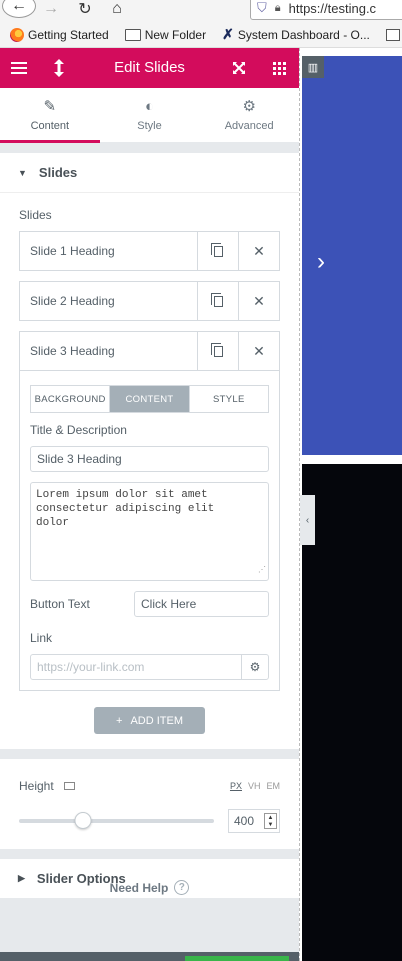 Image resolution: width=402 pixels, height=961 pixels. I want to click on edit-section-icon: ▥, so click(313, 67).